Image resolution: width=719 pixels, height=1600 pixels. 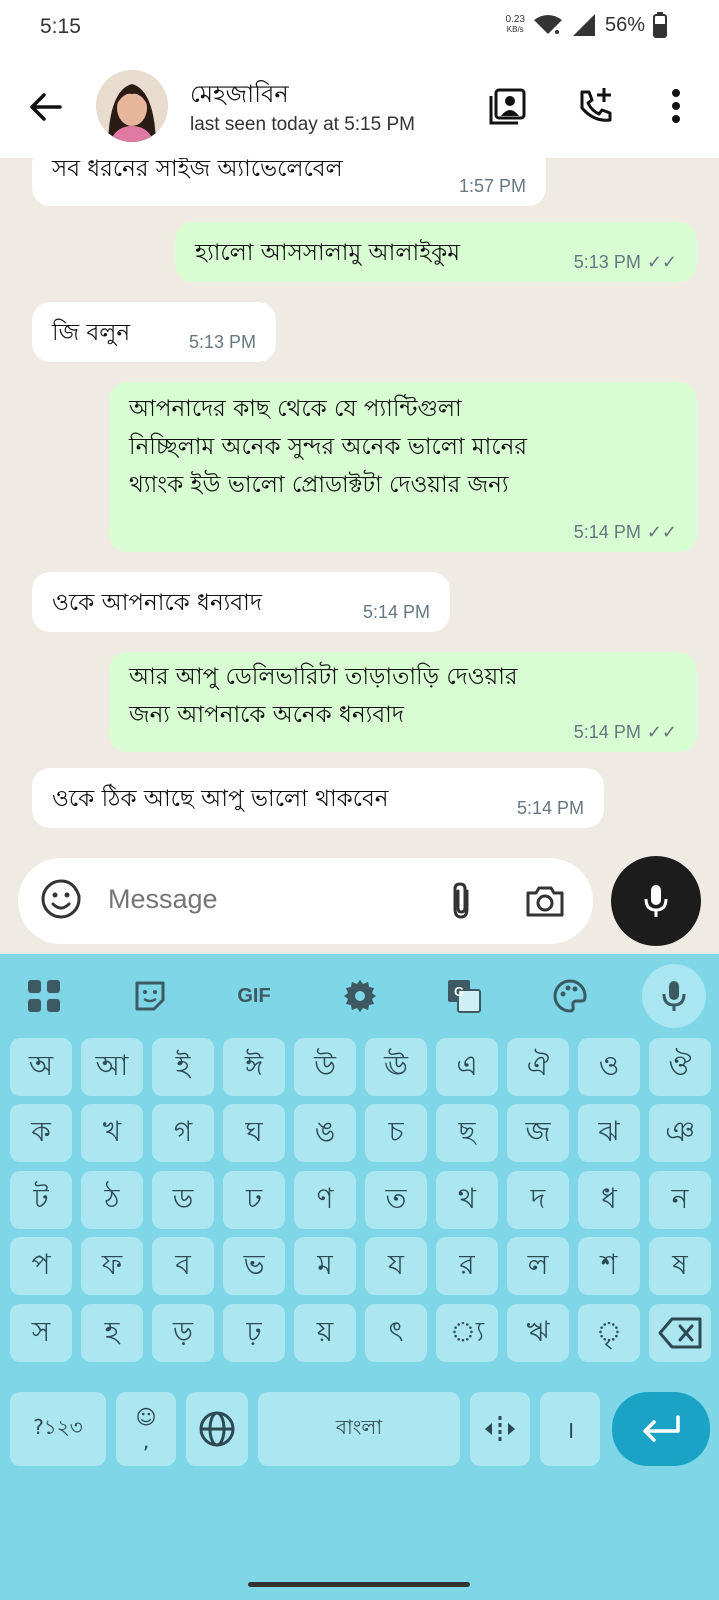 I want to click on message-bubble-outgoing: হ্যালো আসসালামু আলাইকুম 5:13 PM ✓✓, so click(x=436, y=252).